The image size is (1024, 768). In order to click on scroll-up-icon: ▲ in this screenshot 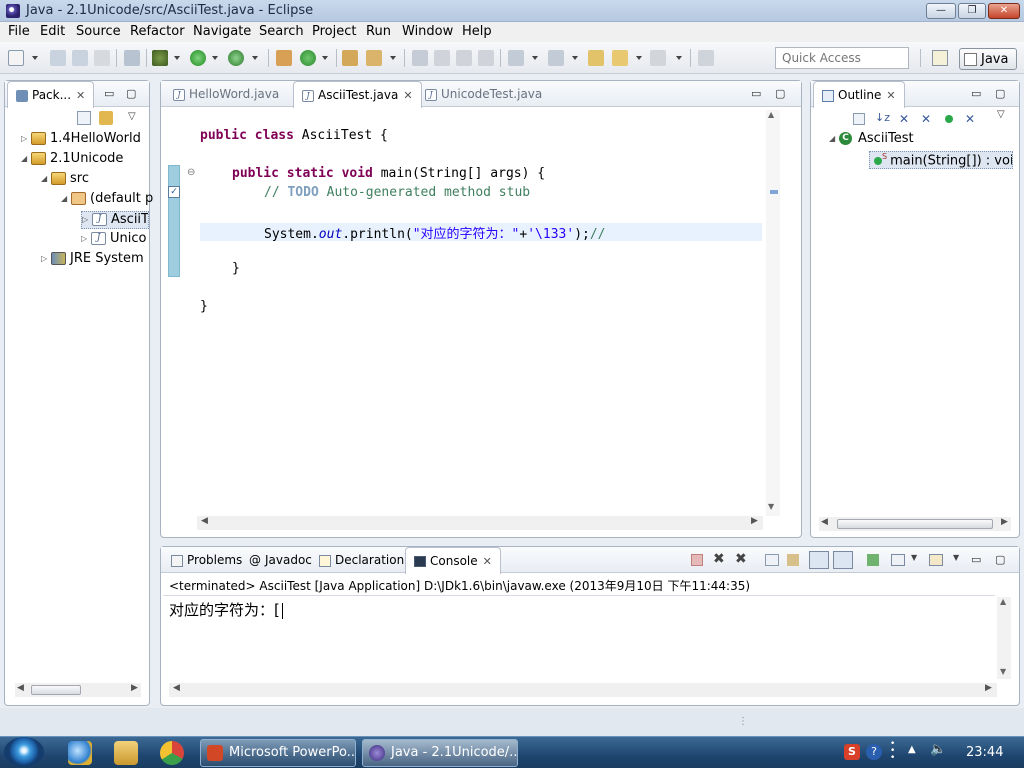, I will do `click(771, 114)`.